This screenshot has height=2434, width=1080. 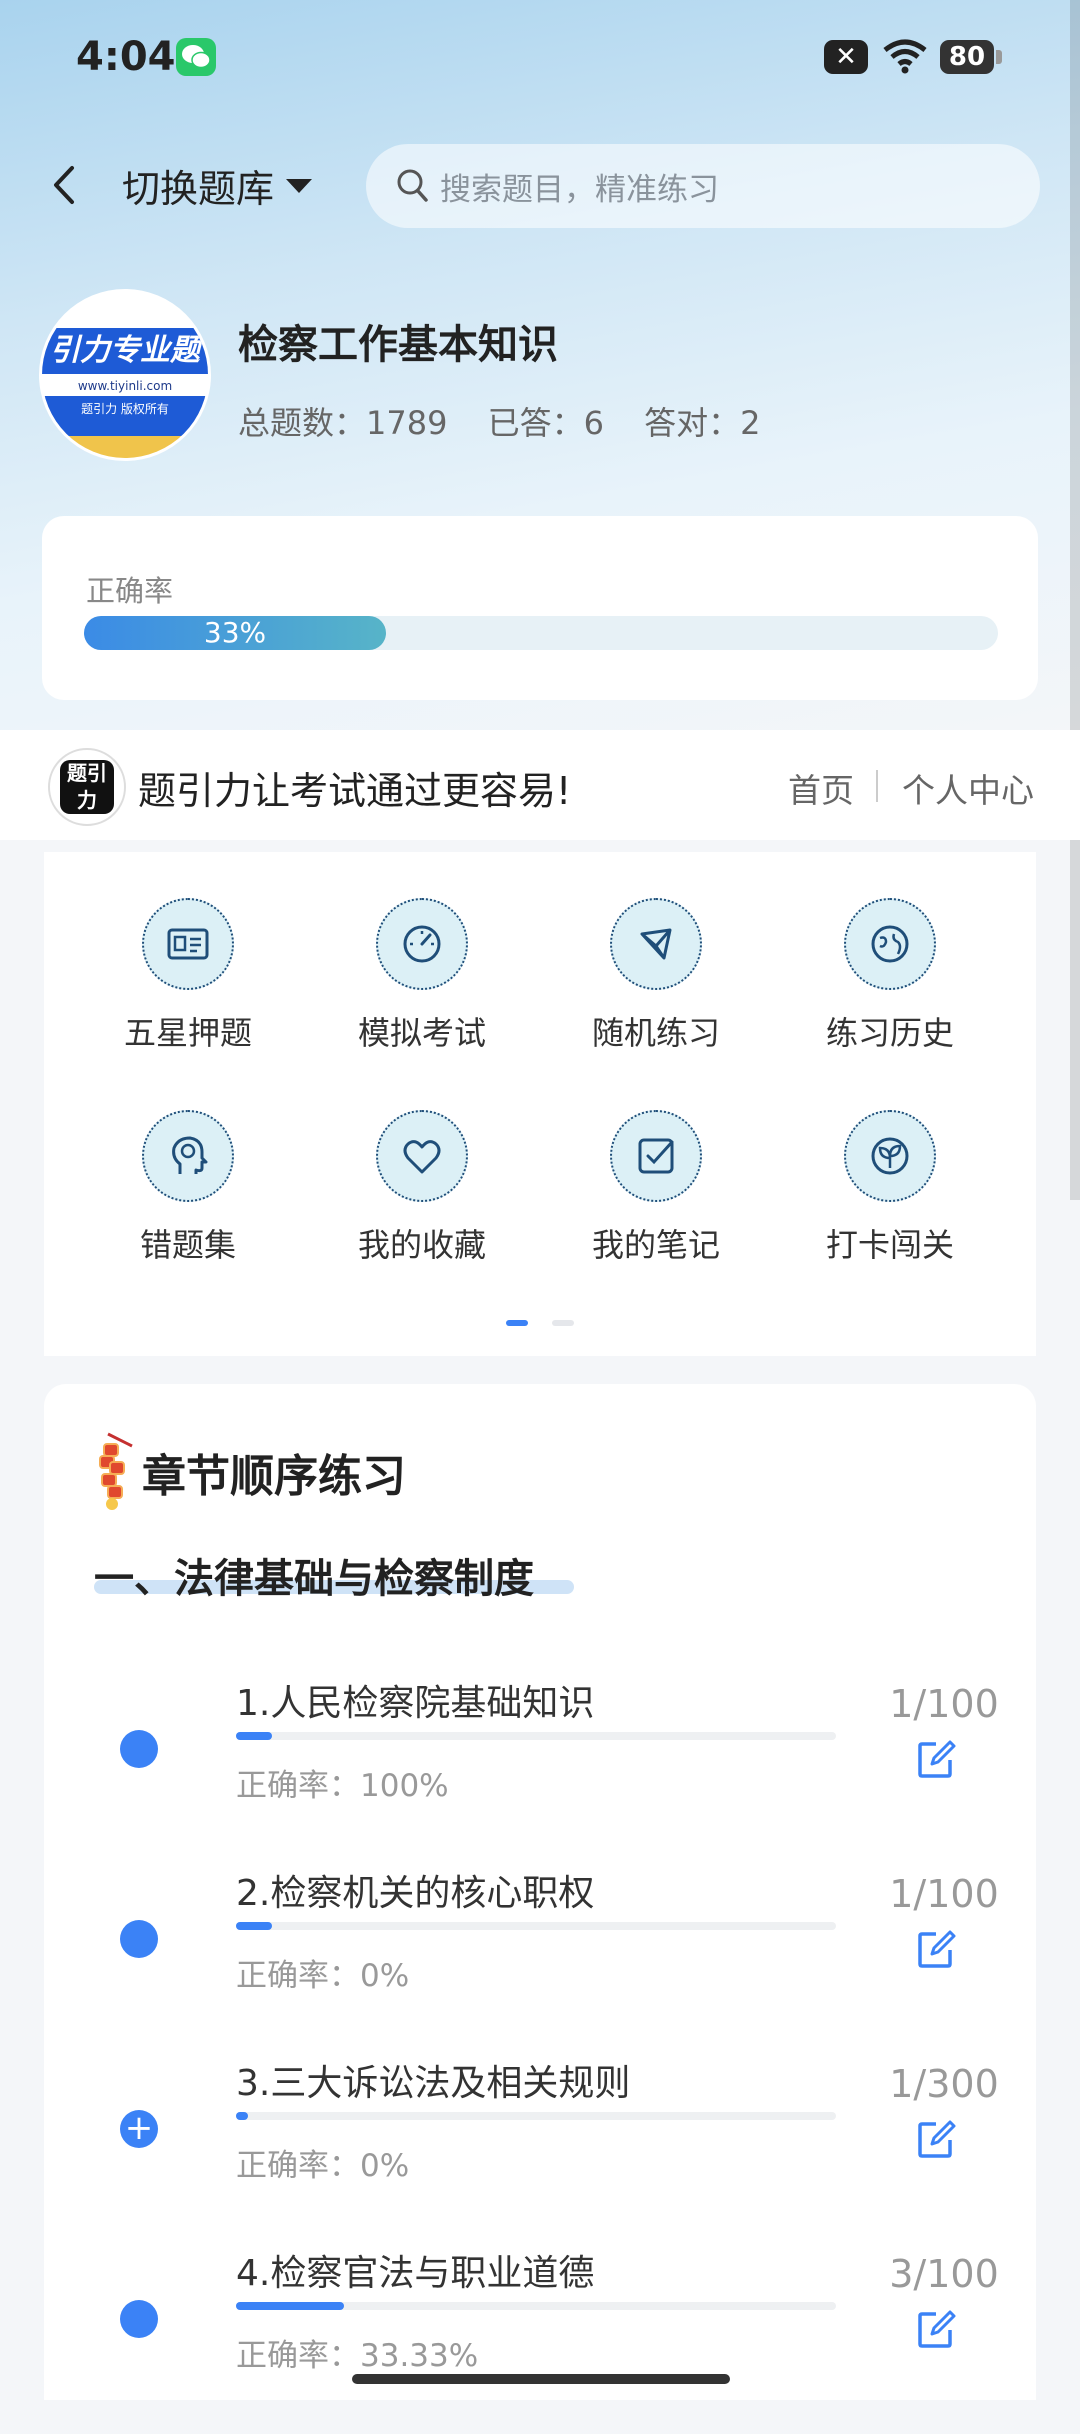 What do you see at coordinates (944, 2274) in the screenshot?
I see `chapter-count: 3/100` at bounding box center [944, 2274].